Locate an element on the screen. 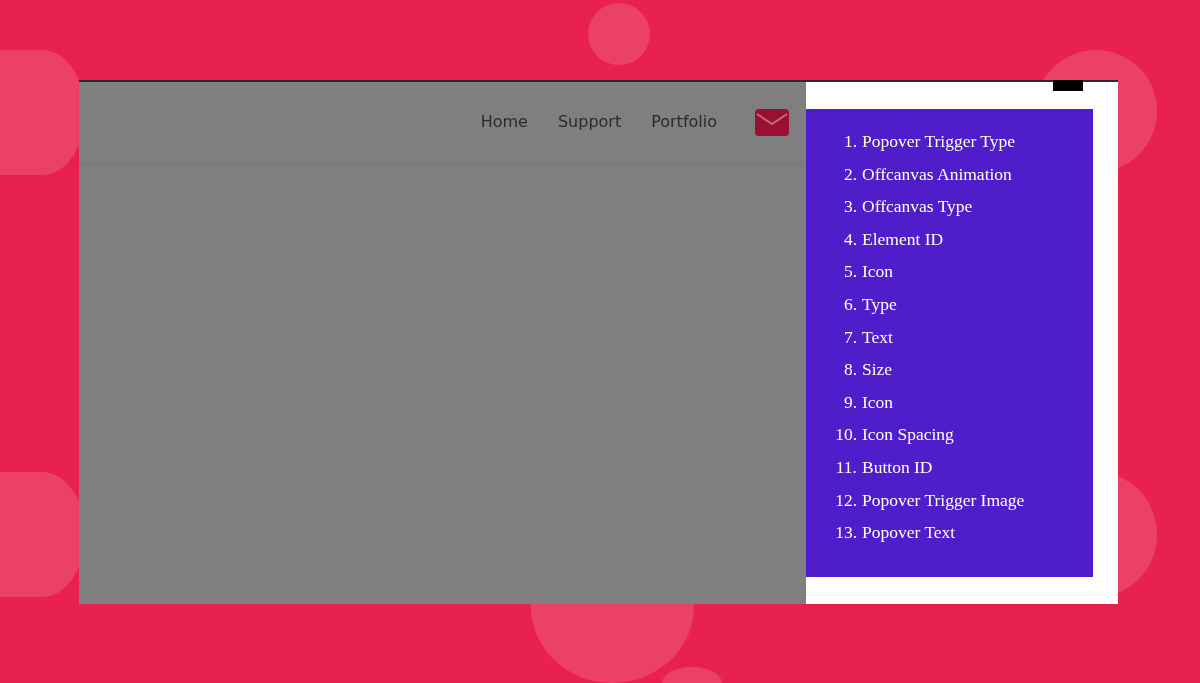 The width and height of the screenshot is (1200, 683). list-item: Icon Spacing is located at coordinates (908, 435).